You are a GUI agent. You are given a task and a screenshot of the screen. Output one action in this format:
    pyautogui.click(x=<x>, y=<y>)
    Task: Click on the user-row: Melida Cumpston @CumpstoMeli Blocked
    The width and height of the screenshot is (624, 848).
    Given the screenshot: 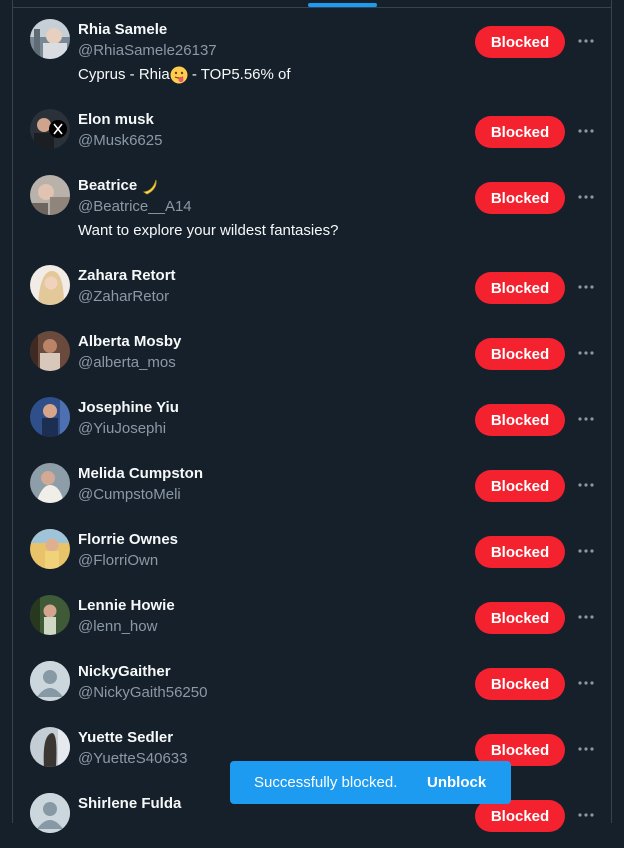 What is the action you would take?
    pyautogui.click(x=312, y=485)
    